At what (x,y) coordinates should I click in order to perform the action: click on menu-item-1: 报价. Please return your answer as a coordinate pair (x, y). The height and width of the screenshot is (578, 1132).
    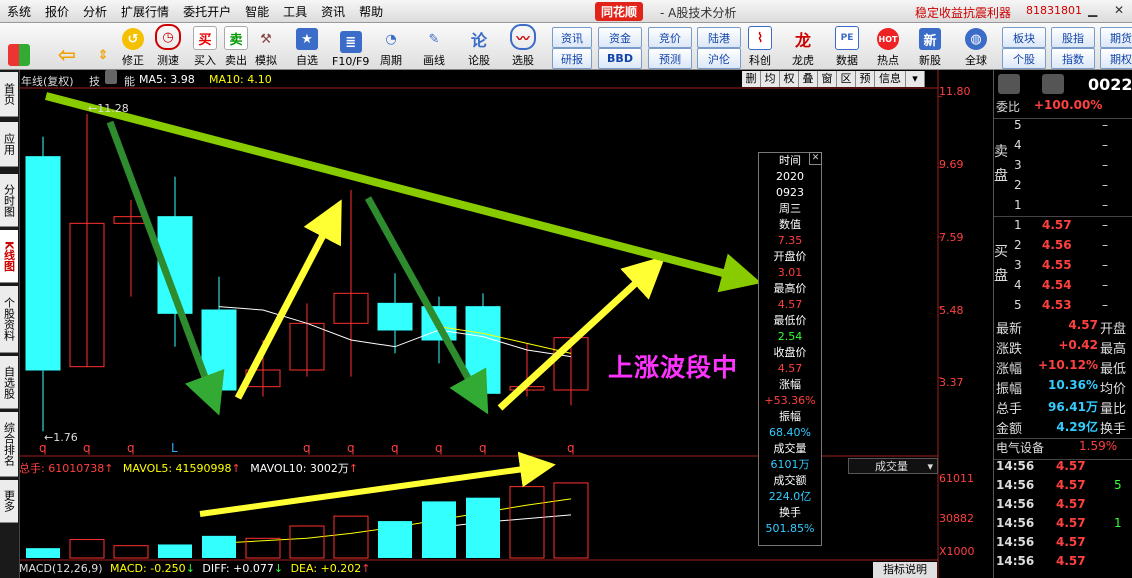
    Looking at the image, I should click on (57, 11).